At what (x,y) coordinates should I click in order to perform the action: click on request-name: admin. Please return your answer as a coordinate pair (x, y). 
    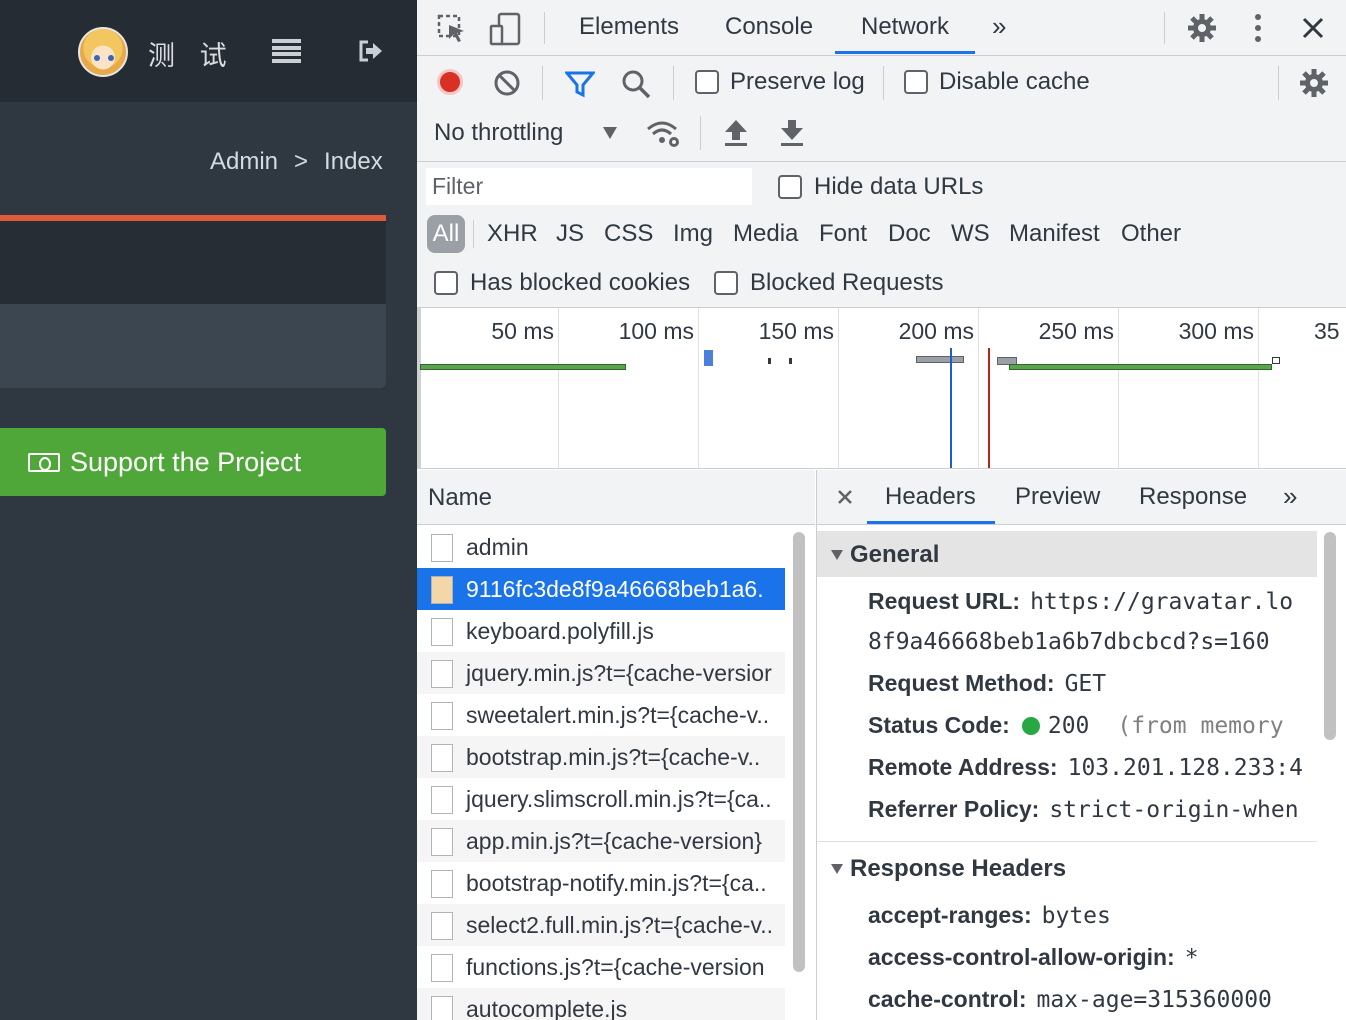
    Looking at the image, I should click on (497, 547).